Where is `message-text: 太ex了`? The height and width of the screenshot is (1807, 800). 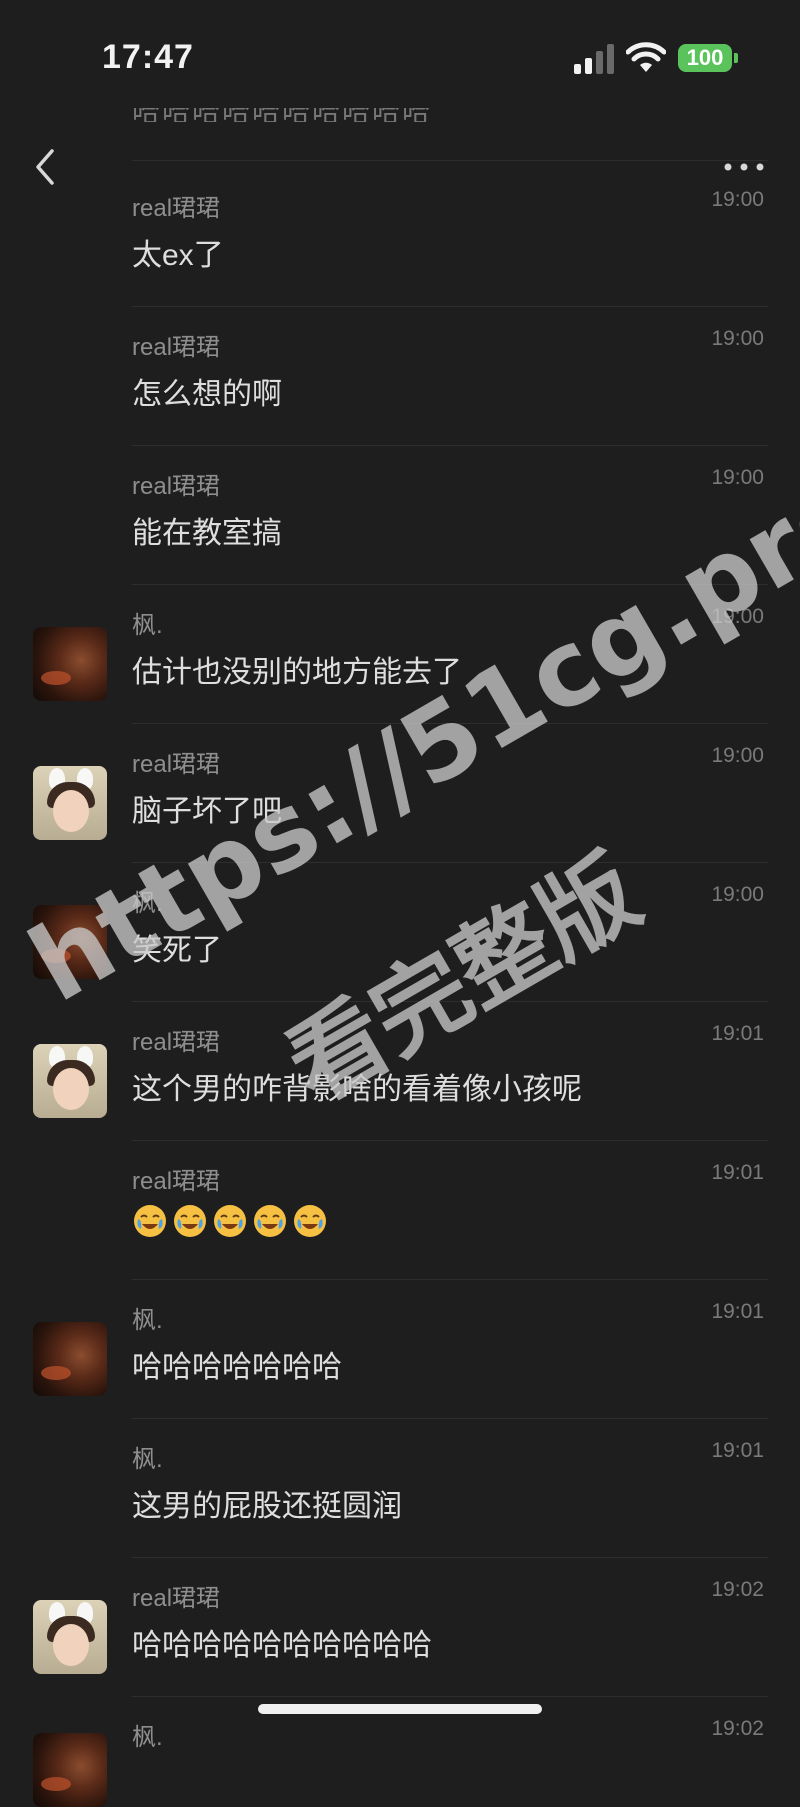 message-text: 太ex了 is located at coordinates (178, 255).